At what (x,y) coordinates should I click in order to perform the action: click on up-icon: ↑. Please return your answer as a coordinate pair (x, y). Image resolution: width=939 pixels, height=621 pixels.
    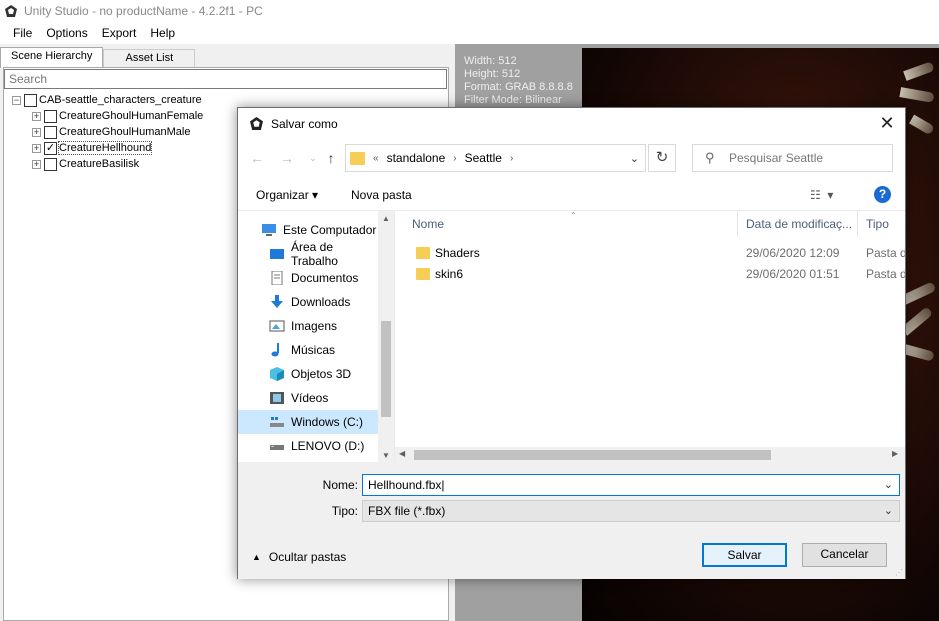
    Looking at the image, I should click on (331, 158).